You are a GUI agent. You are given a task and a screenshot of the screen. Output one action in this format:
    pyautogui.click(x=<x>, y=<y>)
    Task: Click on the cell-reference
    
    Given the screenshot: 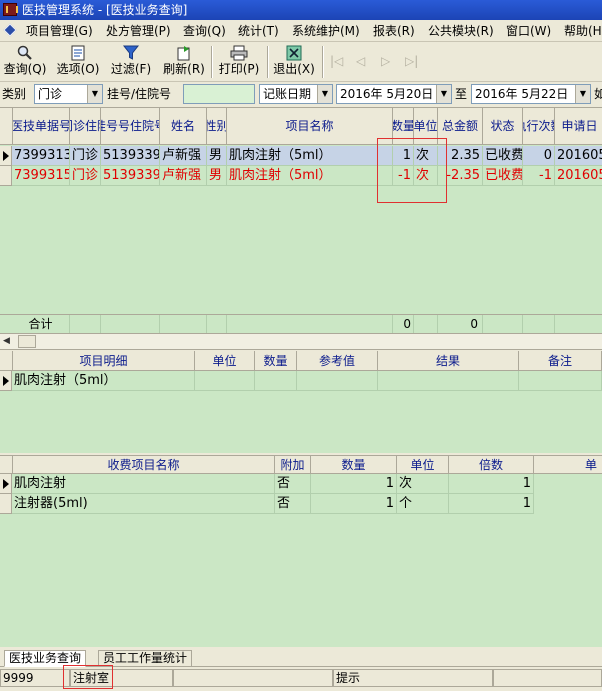 What is the action you would take?
    pyautogui.click(x=337, y=381)
    